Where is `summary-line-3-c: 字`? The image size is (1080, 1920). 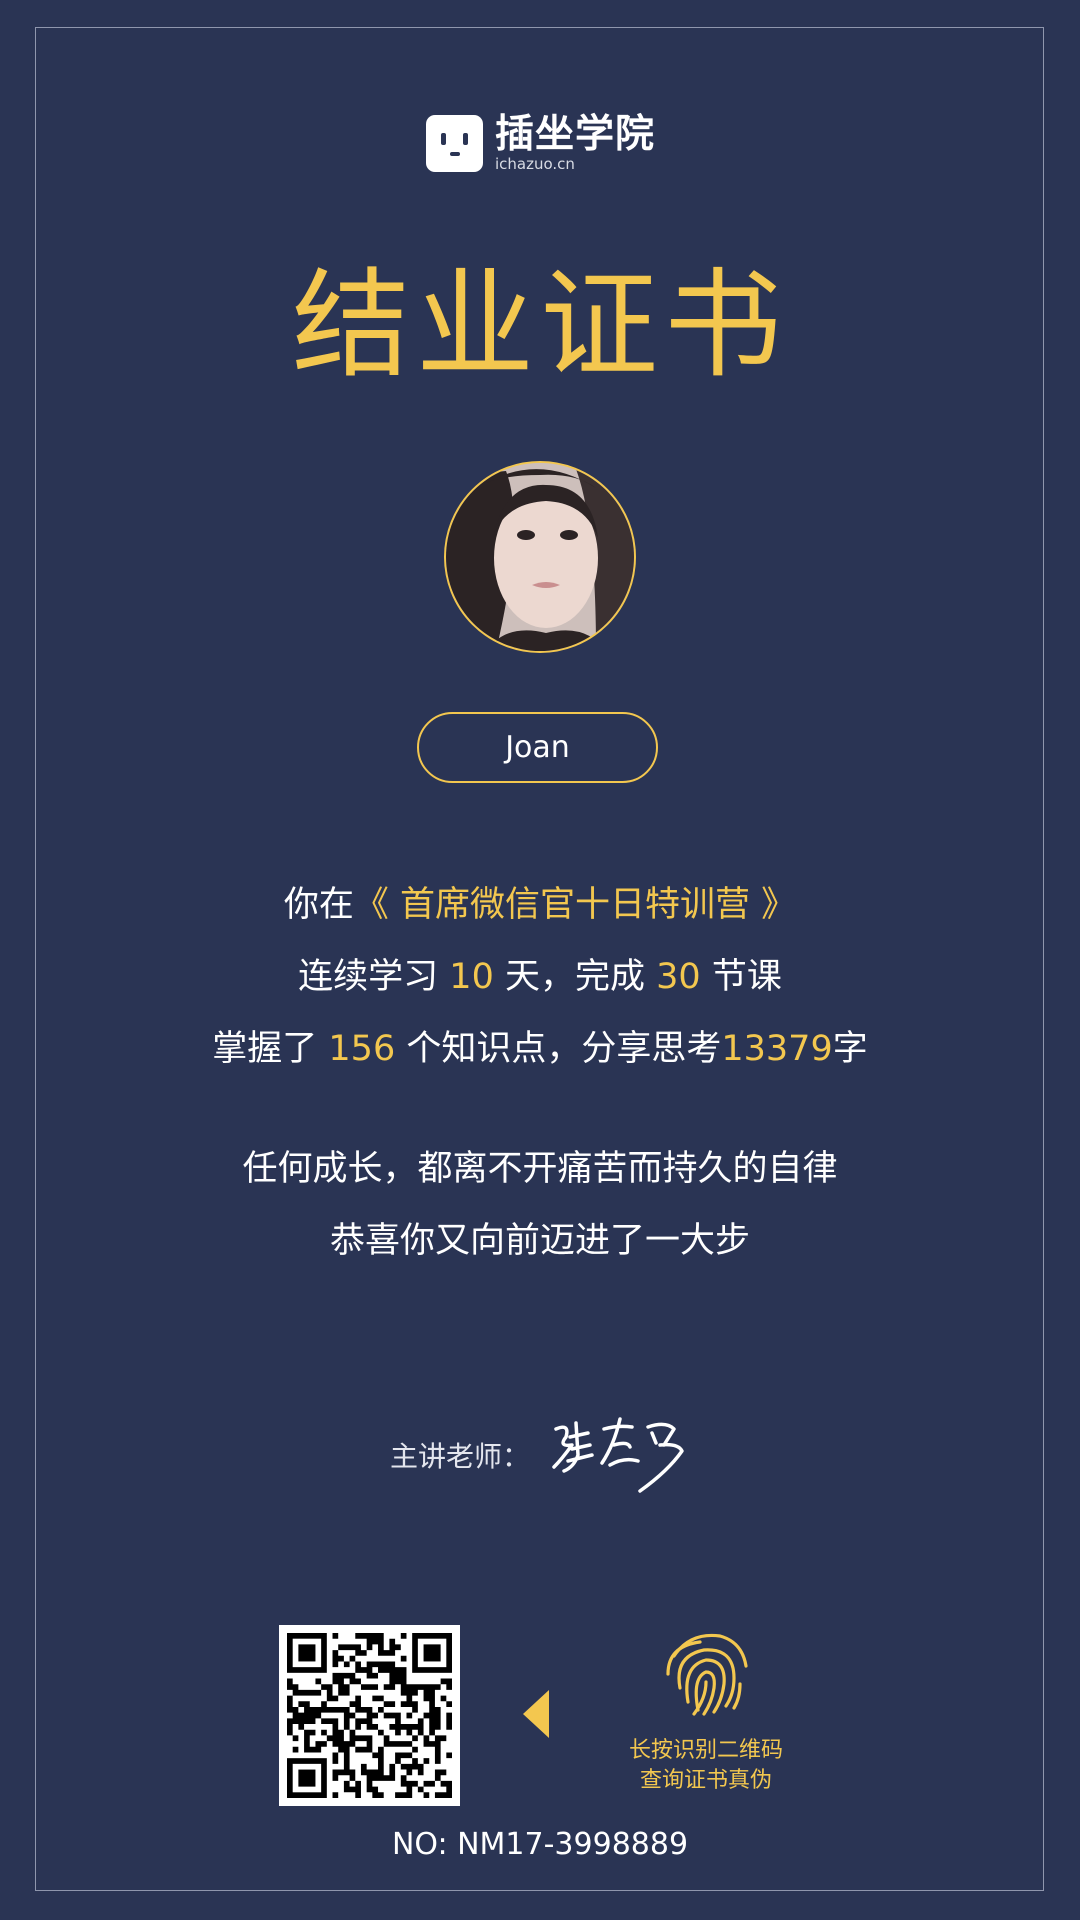
summary-line-3-c: 字 is located at coordinates (850, 1049).